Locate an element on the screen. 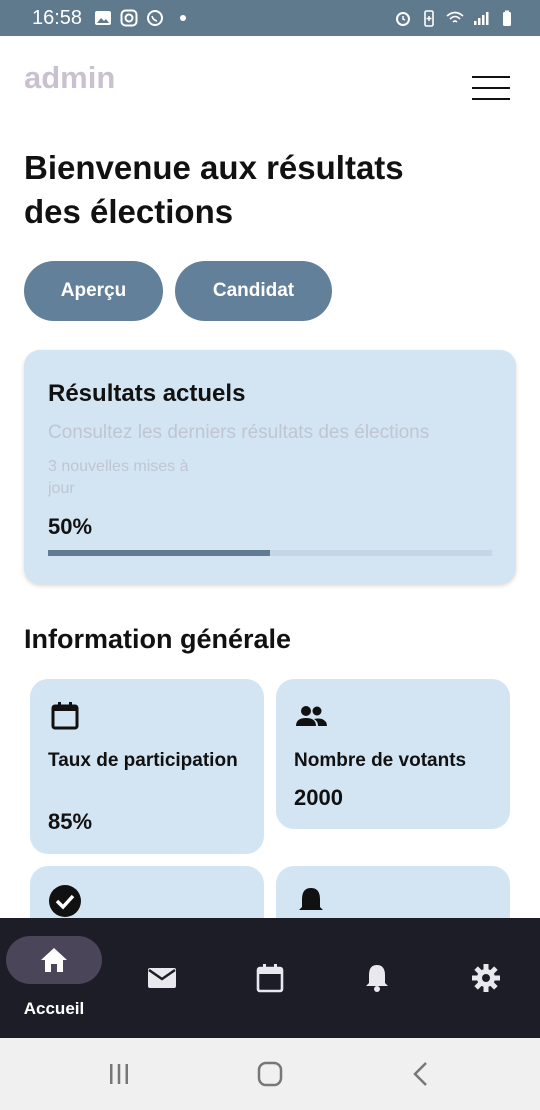  nav-settings is located at coordinates (486, 978).